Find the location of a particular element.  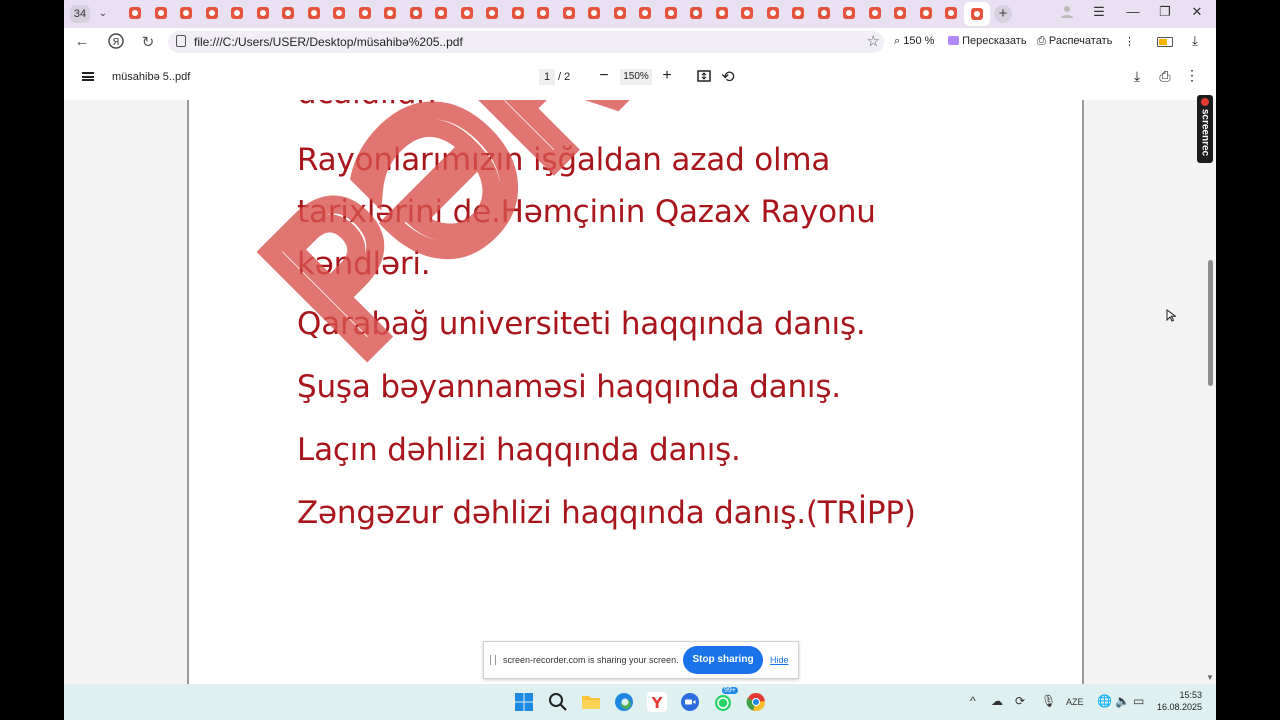

minimize-button: — is located at coordinates (1133, 11).